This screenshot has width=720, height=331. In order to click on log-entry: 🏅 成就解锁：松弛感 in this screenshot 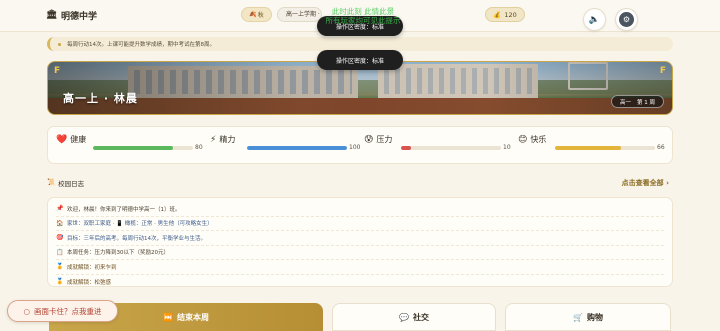, I will do `click(360, 282)`.